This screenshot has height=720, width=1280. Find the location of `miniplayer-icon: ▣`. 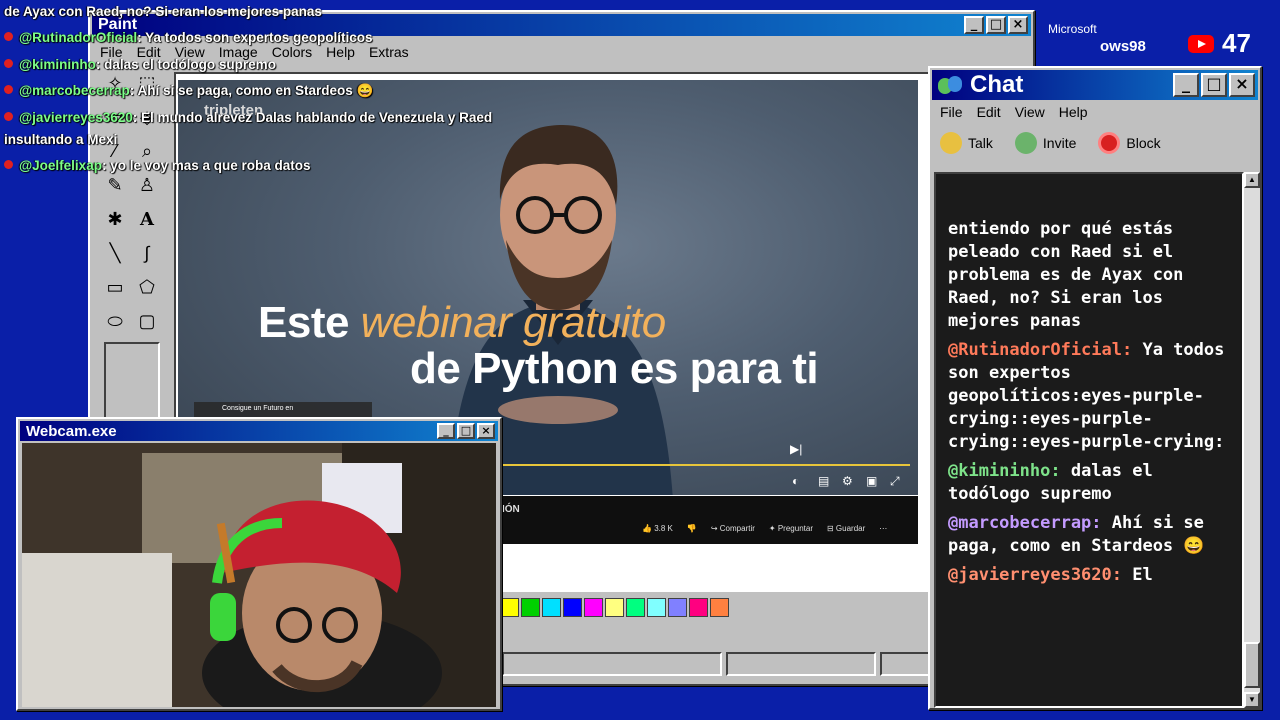

miniplayer-icon: ▣ is located at coordinates (871, 481).